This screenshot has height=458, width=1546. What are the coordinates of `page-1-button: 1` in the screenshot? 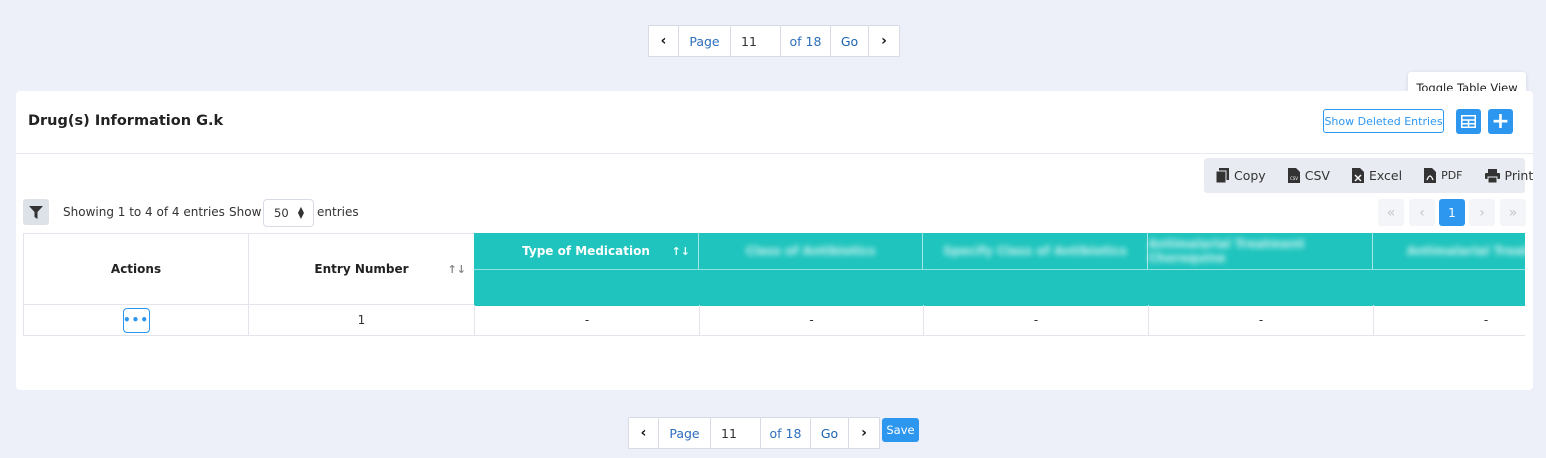 It's located at (1452, 212).